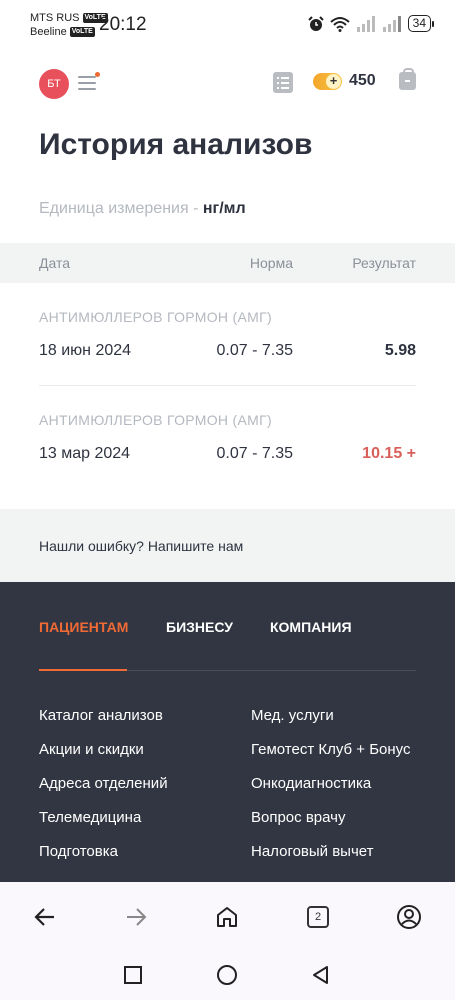 The width and height of the screenshot is (455, 1000). I want to click on carrier-2: Beeline, so click(48, 32).